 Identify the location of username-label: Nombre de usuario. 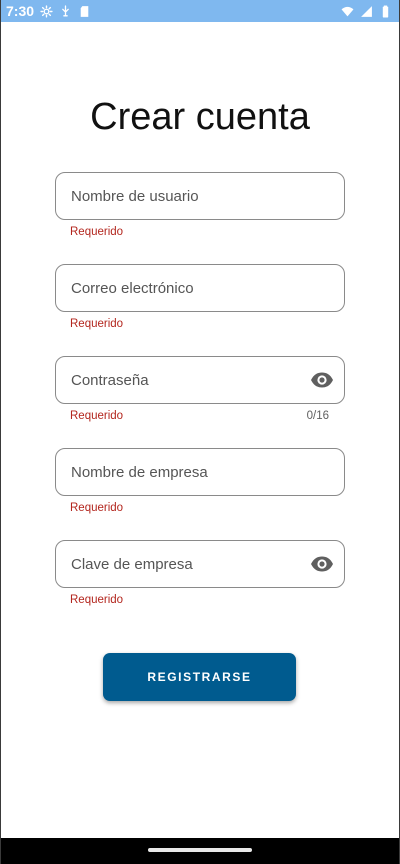
(135, 196).